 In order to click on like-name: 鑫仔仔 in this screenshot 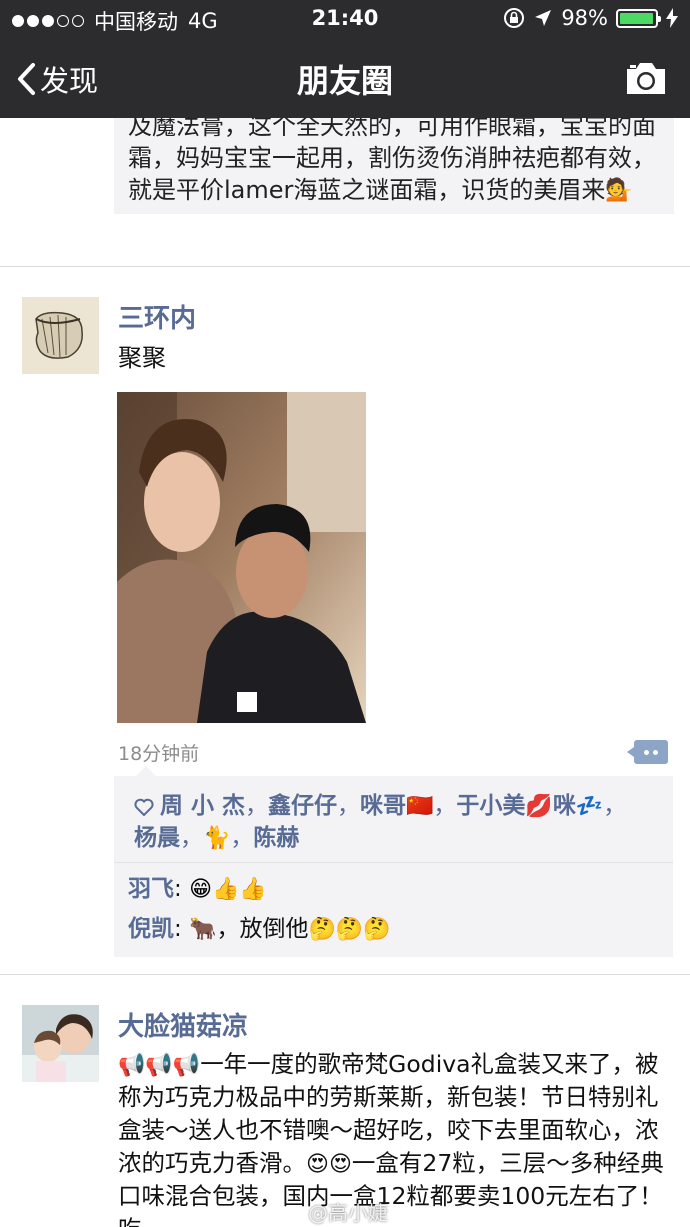, I will do `click(302, 806)`.